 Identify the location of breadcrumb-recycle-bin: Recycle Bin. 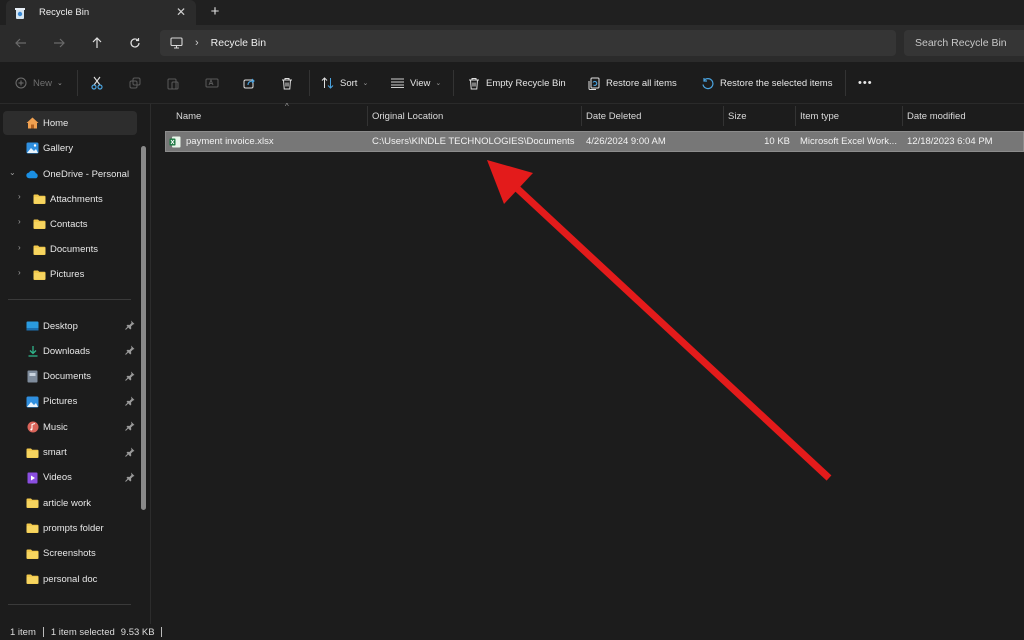
(238, 43).